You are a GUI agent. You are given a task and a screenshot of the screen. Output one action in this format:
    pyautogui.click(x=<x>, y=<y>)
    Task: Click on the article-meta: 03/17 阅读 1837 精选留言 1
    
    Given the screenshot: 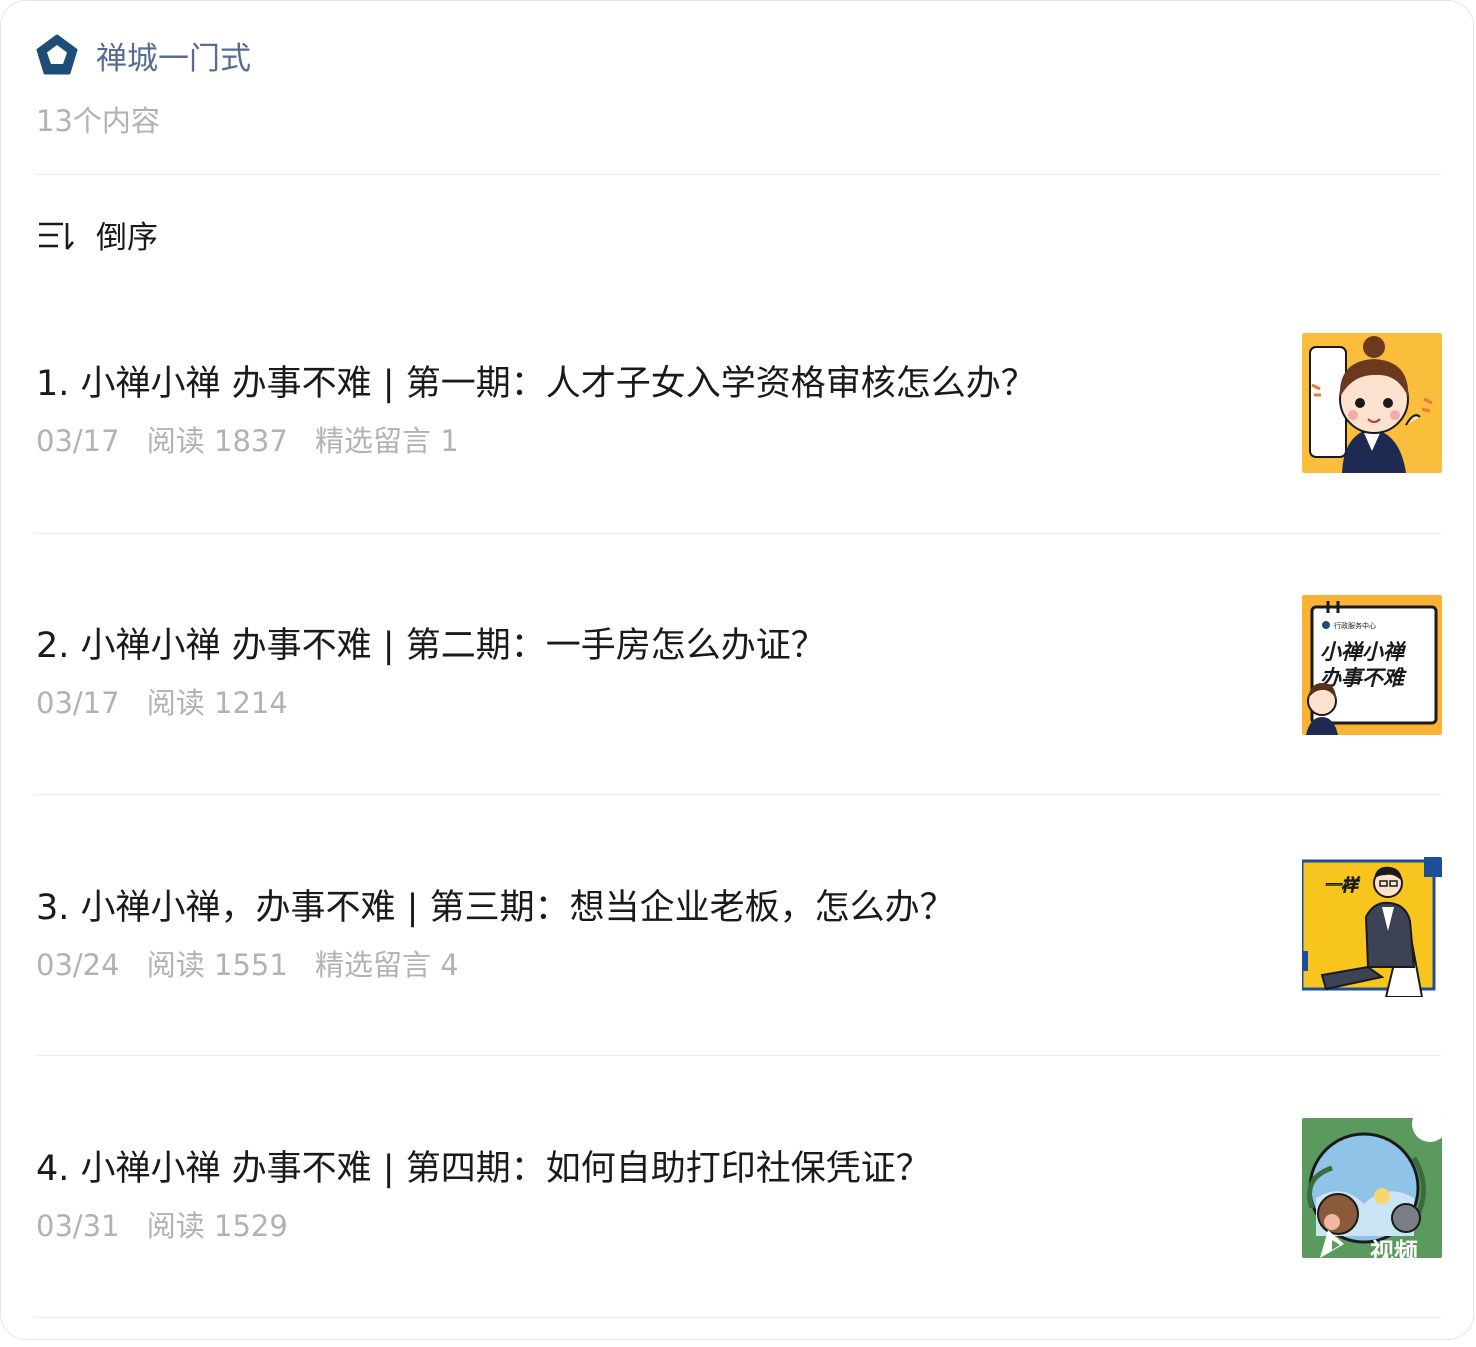 What is the action you would take?
    pyautogui.click(x=256, y=439)
    